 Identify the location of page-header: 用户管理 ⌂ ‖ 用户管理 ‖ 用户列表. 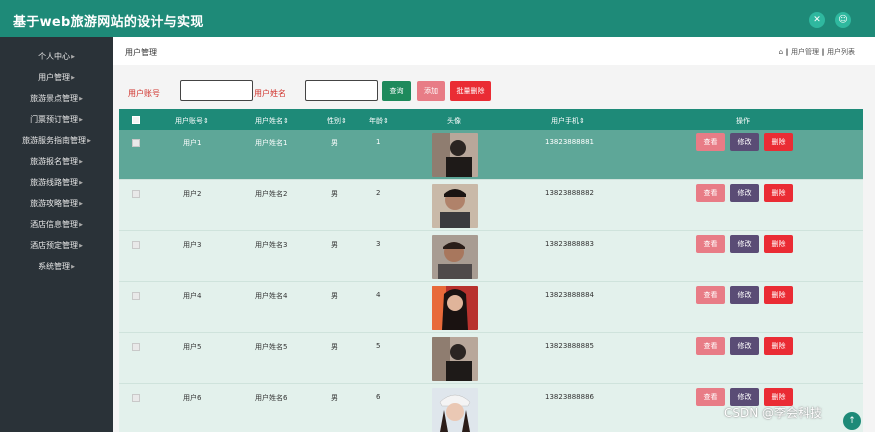
(494, 51).